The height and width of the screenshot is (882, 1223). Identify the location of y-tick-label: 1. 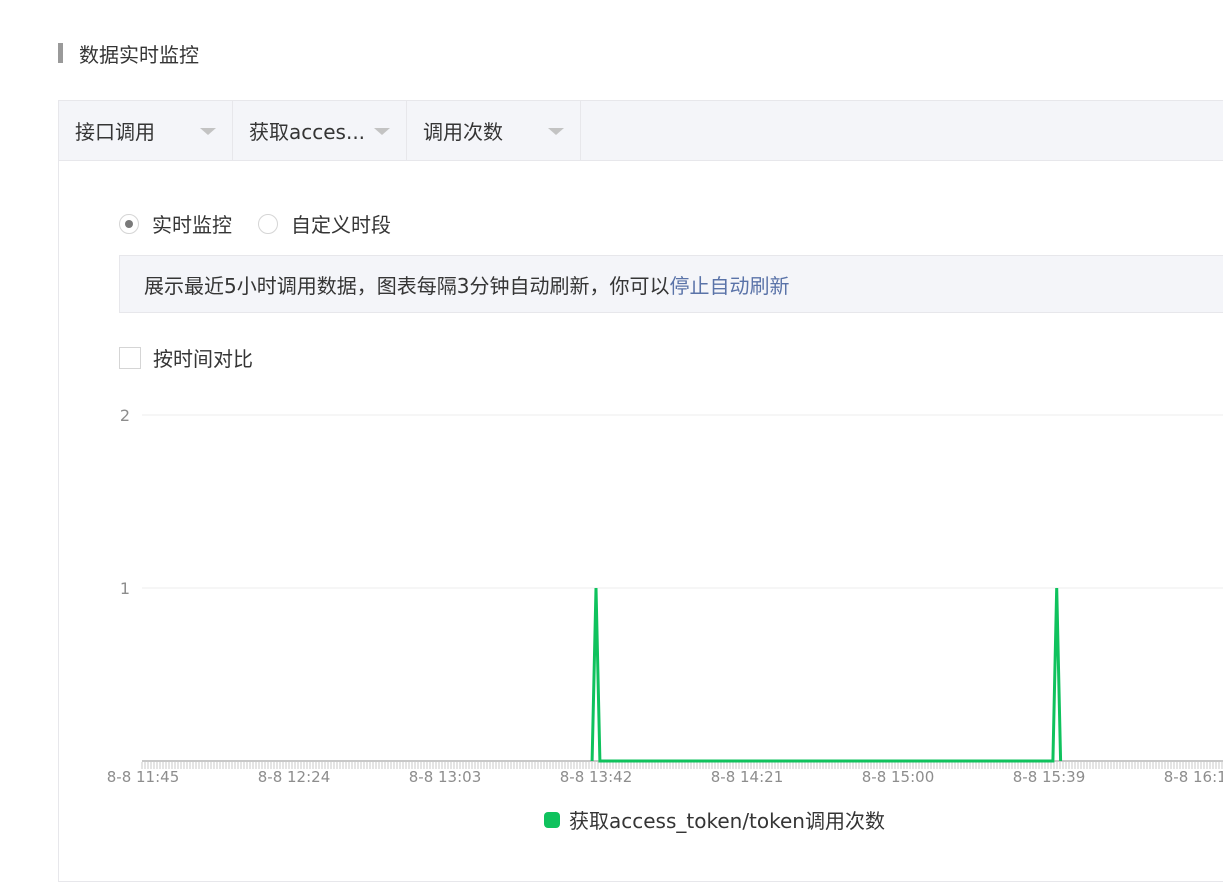
(125, 588).